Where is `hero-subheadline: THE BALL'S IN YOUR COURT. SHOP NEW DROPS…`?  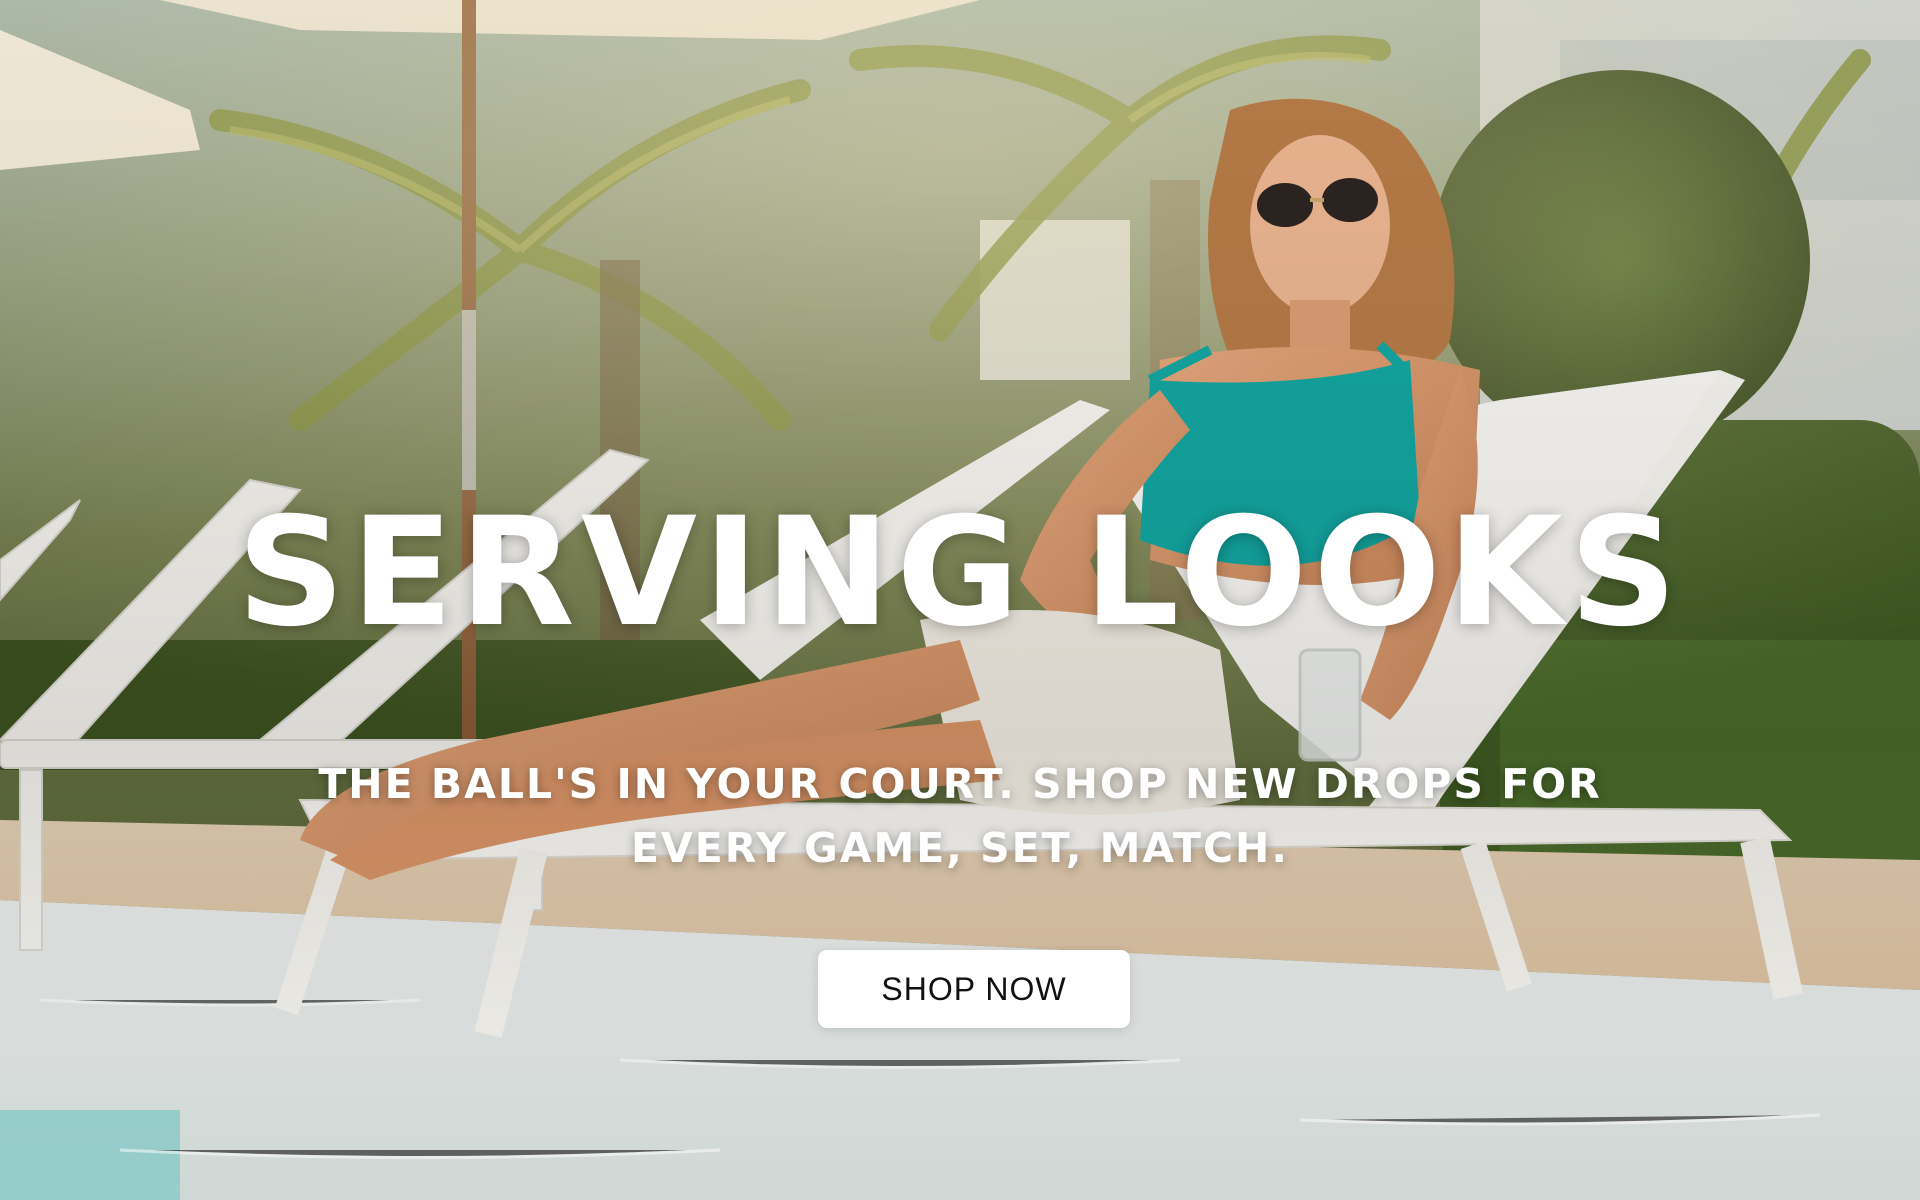
hero-subheadline: THE BALL'S IN YOUR COURT. SHOP NEW DROPS… is located at coordinates (960, 816).